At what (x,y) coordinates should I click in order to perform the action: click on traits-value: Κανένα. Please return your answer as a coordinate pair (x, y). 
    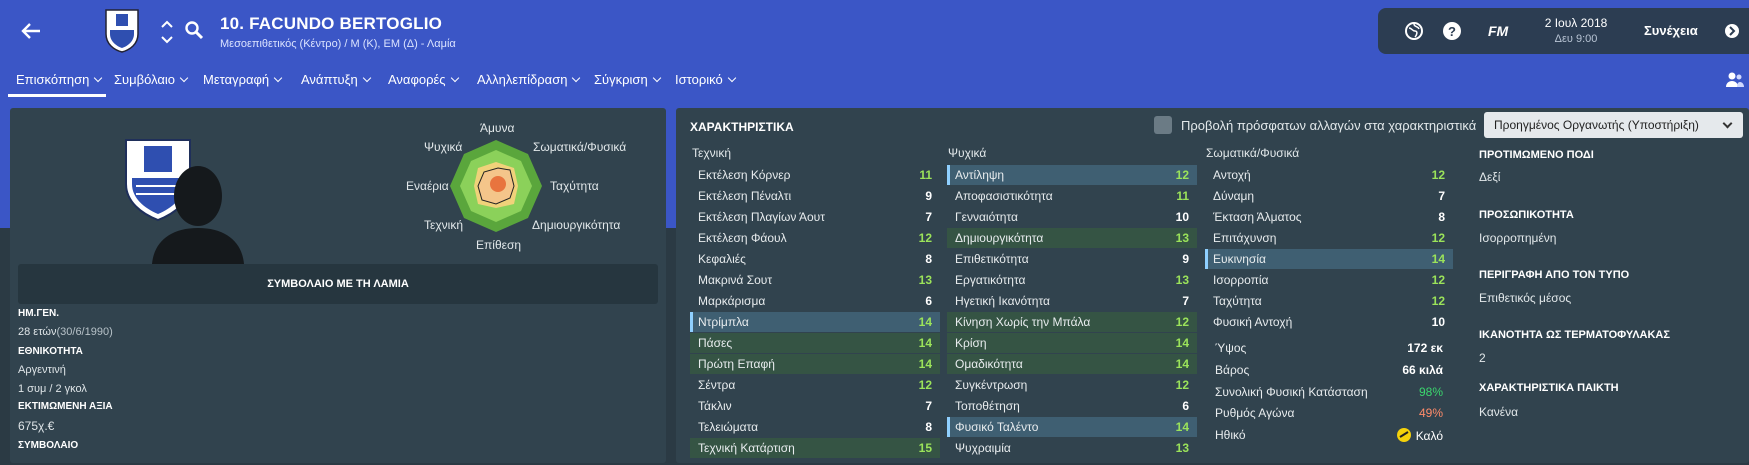
    Looking at the image, I should click on (1499, 412).